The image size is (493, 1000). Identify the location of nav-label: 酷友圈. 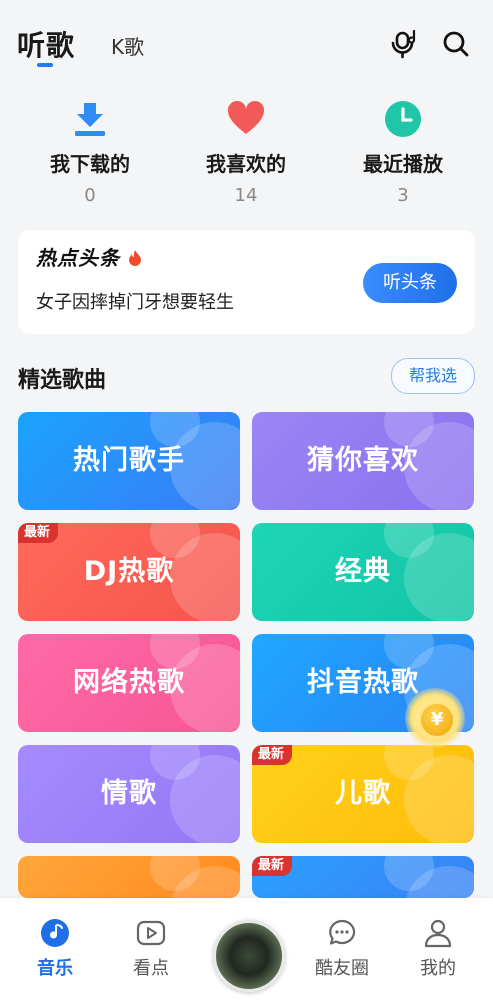
(342, 968).